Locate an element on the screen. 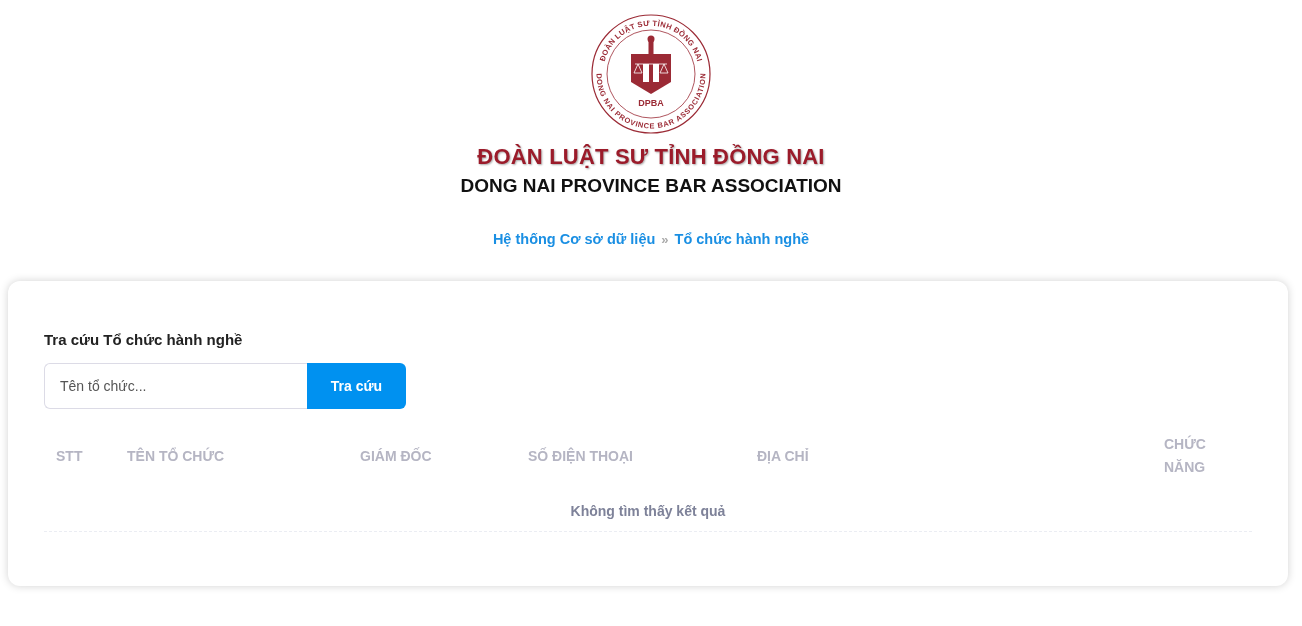 The width and height of the screenshot is (1302, 626). column-header: CHỨC NĂNG is located at coordinates (1185, 455).